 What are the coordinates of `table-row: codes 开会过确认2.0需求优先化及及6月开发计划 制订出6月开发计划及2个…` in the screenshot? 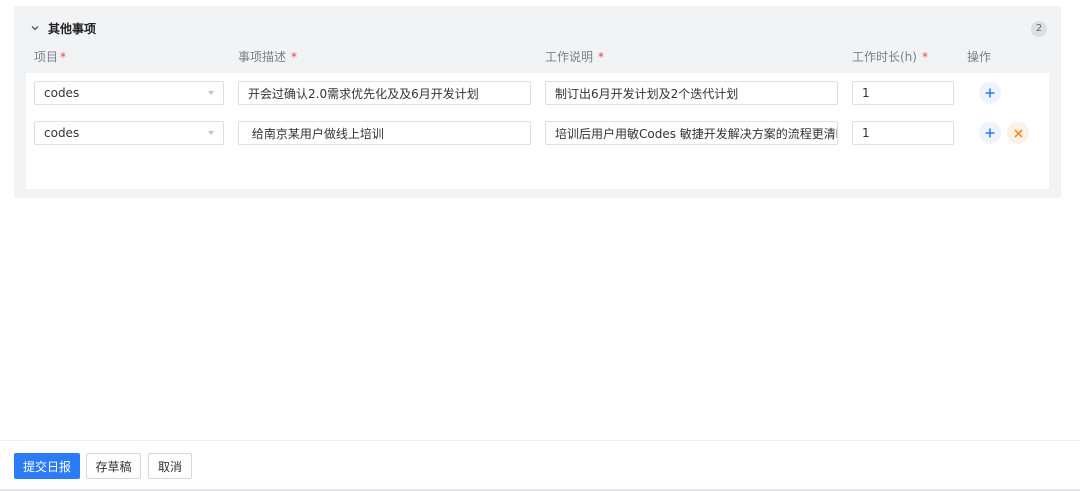 It's located at (537, 90).